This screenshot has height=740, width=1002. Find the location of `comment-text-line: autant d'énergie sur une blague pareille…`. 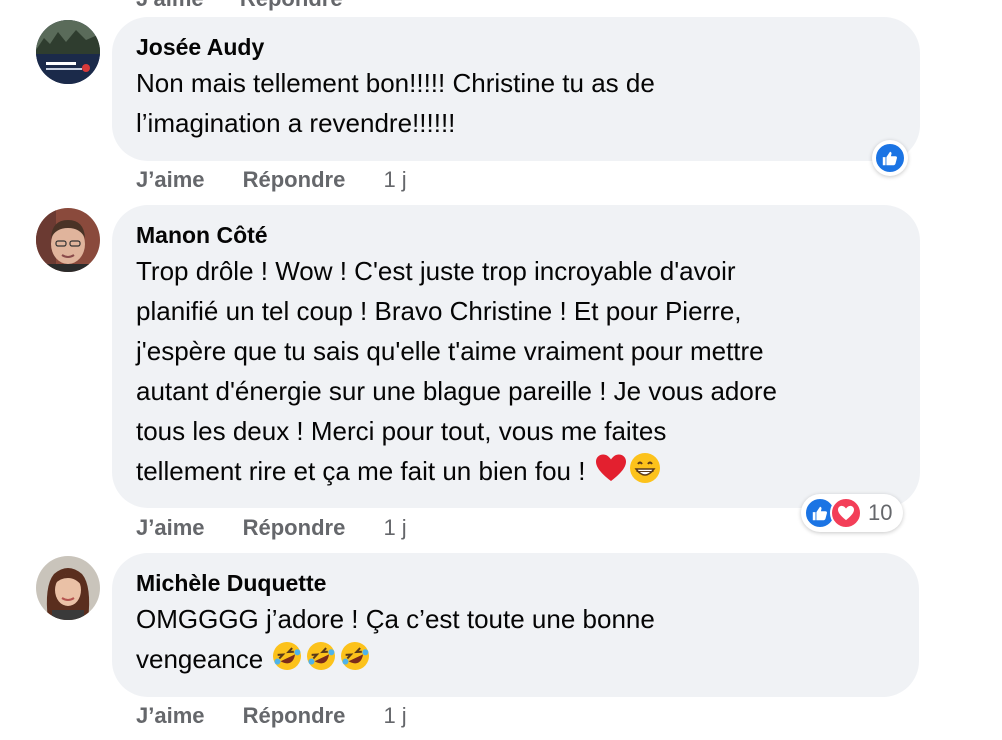

comment-text-line: autant d'énergie sur une blague pareille… is located at coordinates (456, 391).